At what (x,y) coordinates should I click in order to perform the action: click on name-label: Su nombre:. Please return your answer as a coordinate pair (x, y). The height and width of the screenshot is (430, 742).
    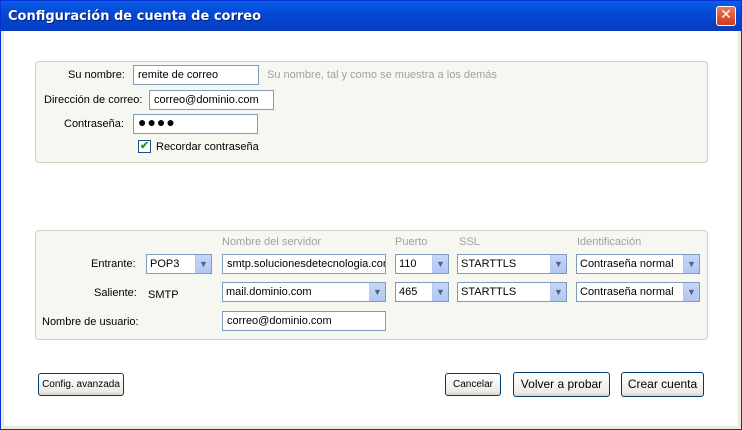
    Looking at the image, I should click on (96, 75).